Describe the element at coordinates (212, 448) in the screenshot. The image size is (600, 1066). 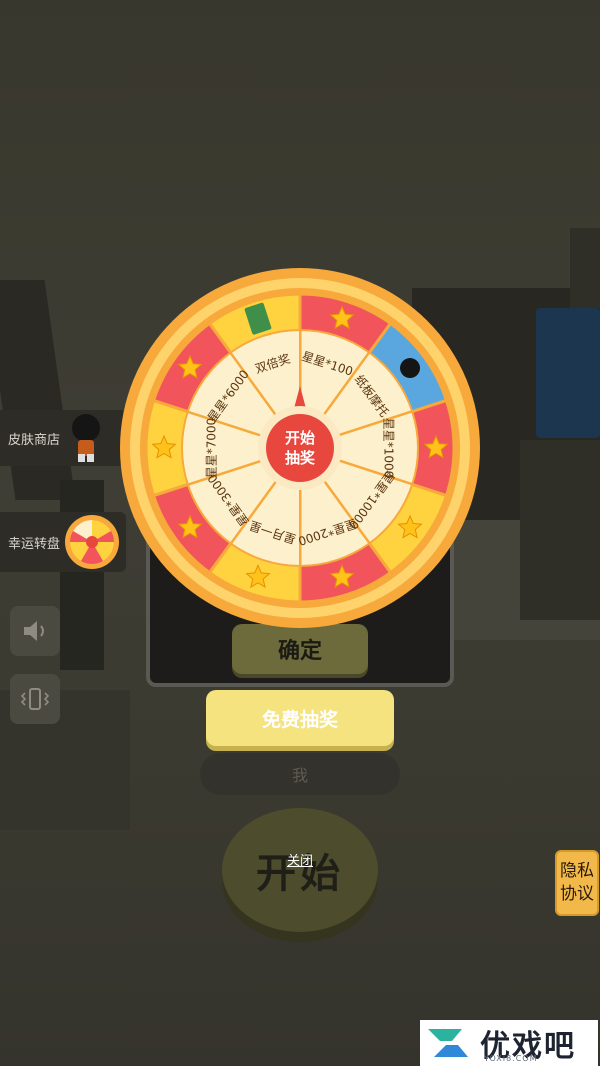
I see `wheel-prize-label: 星星*7000` at that location.